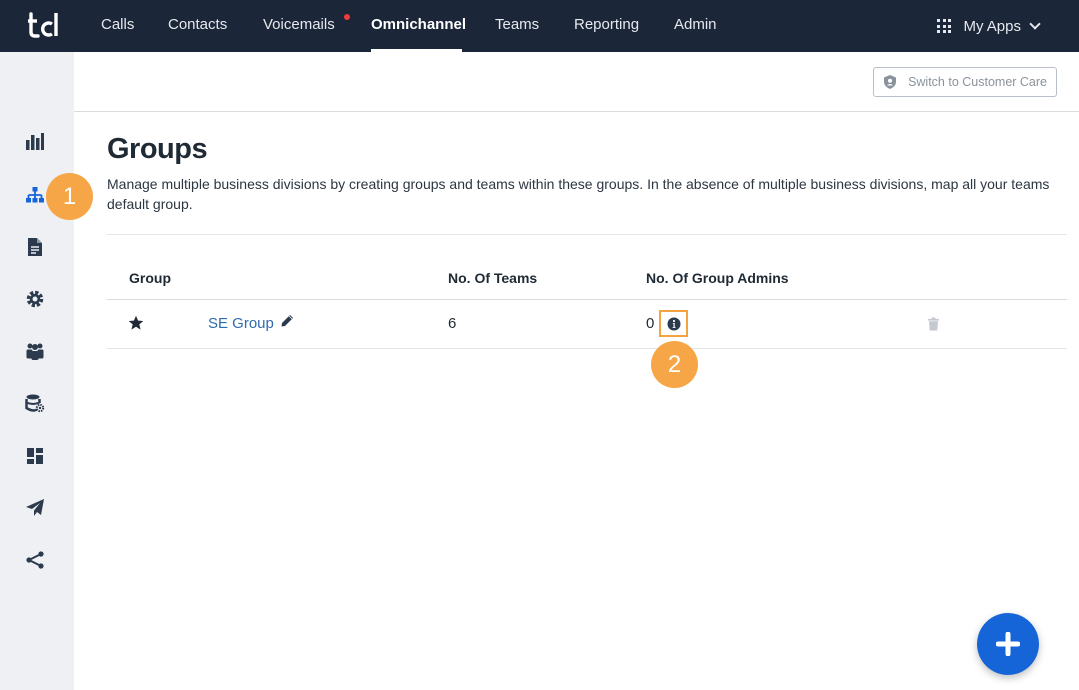  Describe the element at coordinates (136, 323) in the screenshot. I see `star-icon` at that location.